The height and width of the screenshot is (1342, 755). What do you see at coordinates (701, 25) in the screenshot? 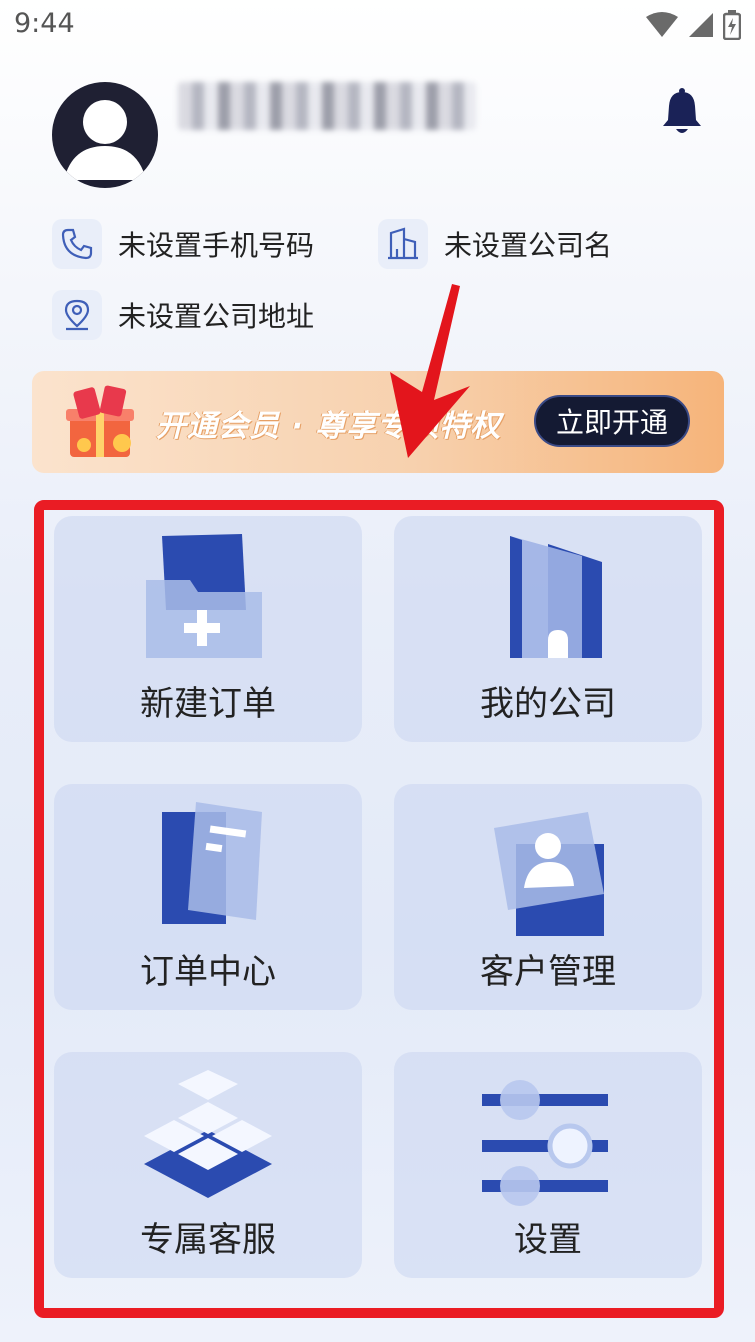
I see `signal-icon` at bounding box center [701, 25].